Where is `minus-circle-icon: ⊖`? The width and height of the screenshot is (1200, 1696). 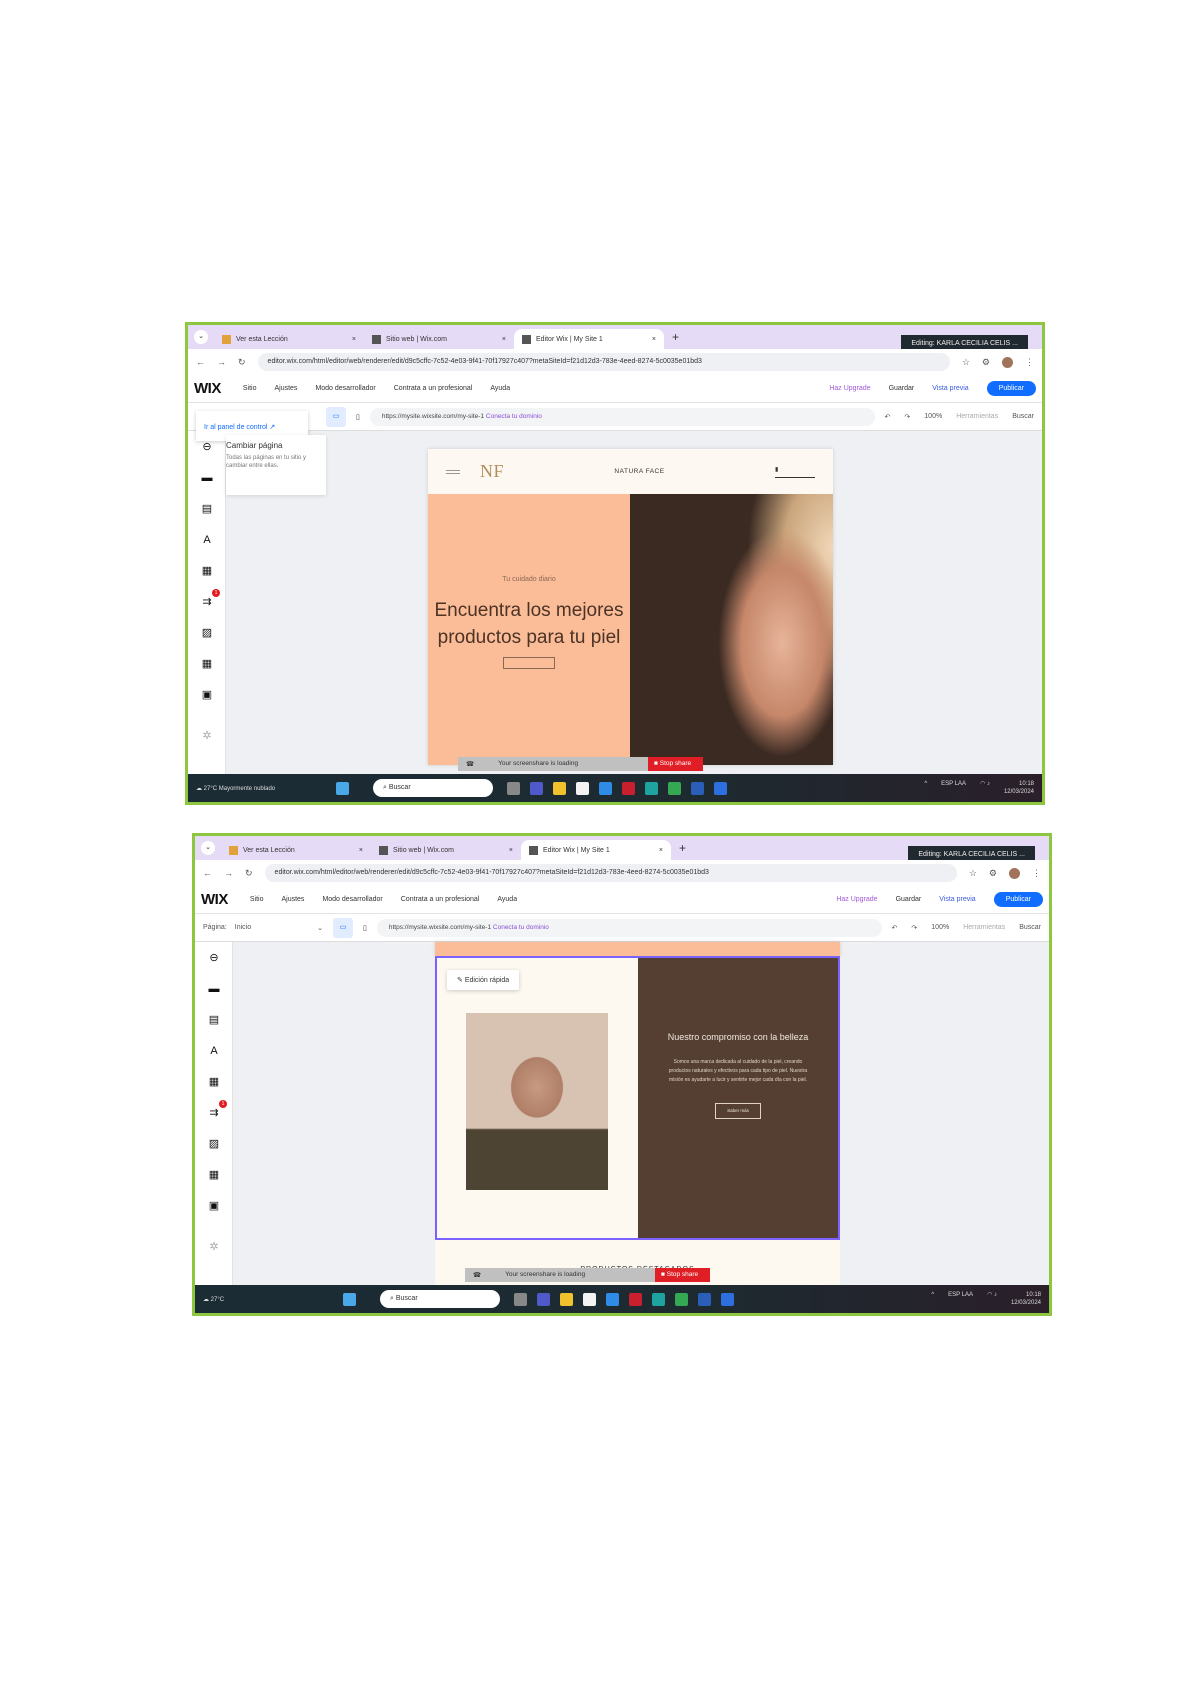
minus-circle-icon: ⊖ is located at coordinates (214, 957).